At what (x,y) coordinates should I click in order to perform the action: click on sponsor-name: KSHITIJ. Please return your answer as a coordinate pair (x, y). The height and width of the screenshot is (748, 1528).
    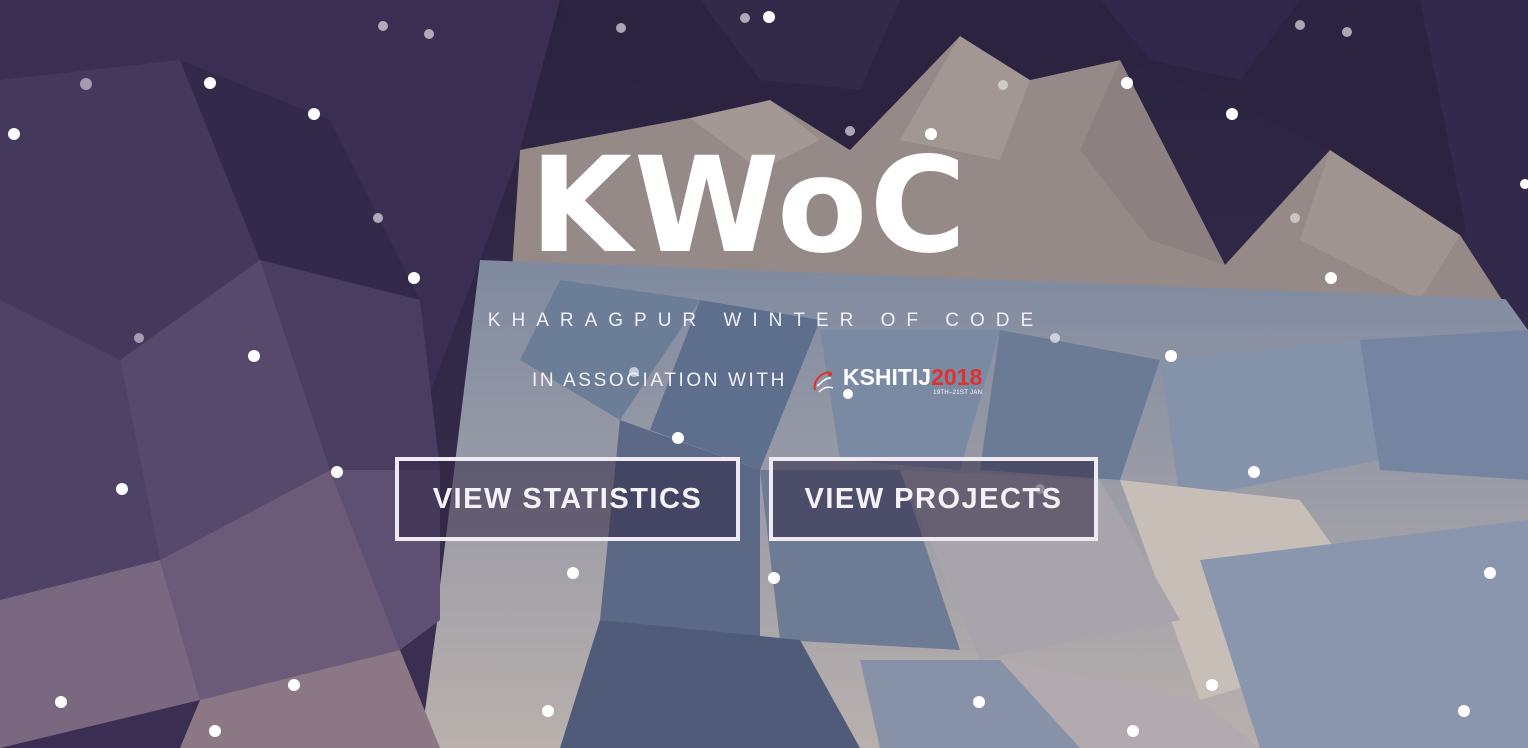
    Looking at the image, I should click on (887, 377).